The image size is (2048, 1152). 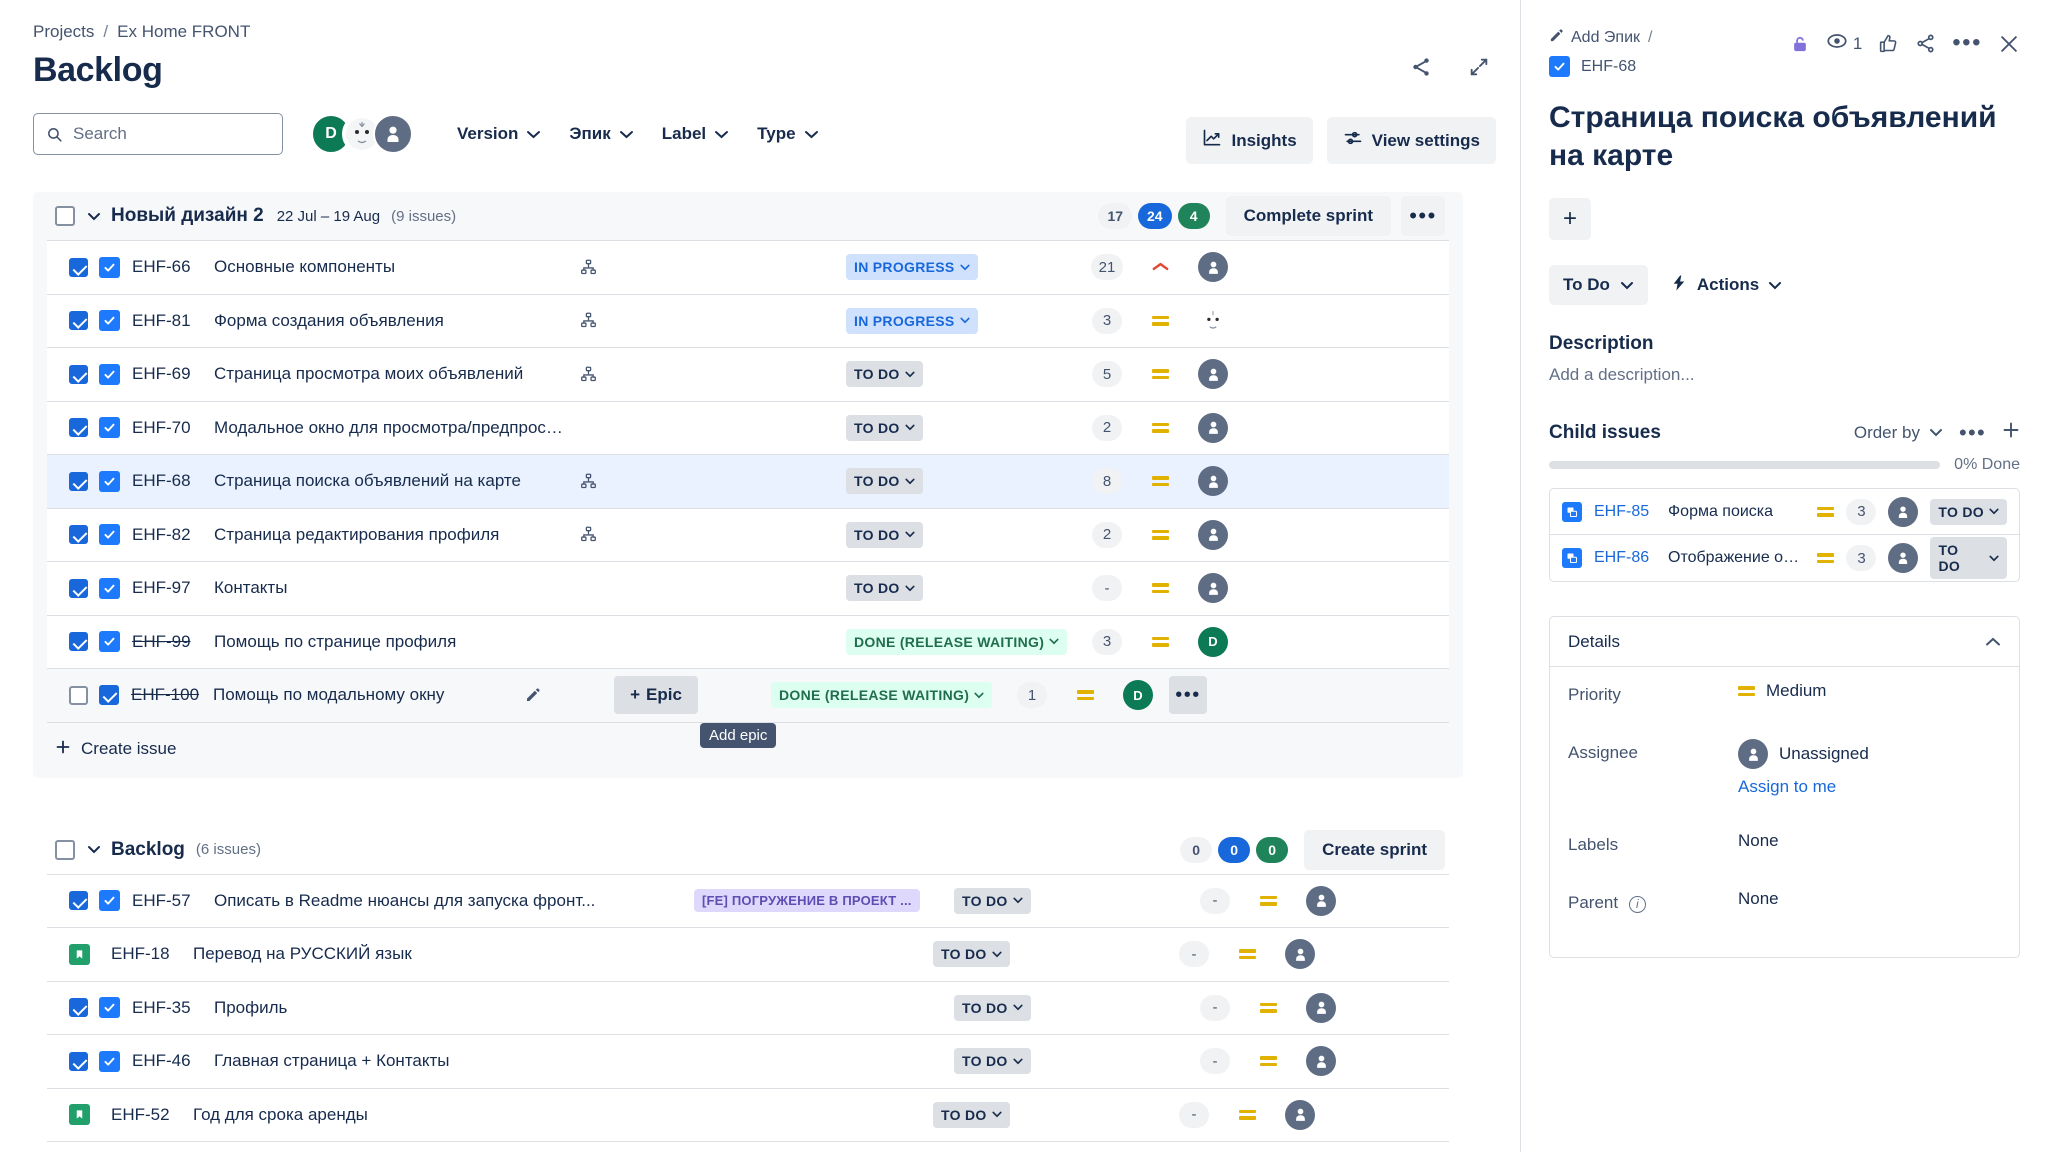 What do you see at coordinates (1803, 754) in the screenshot?
I see `assignee-value-row: Unassigned` at bounding box center [1803, 754].